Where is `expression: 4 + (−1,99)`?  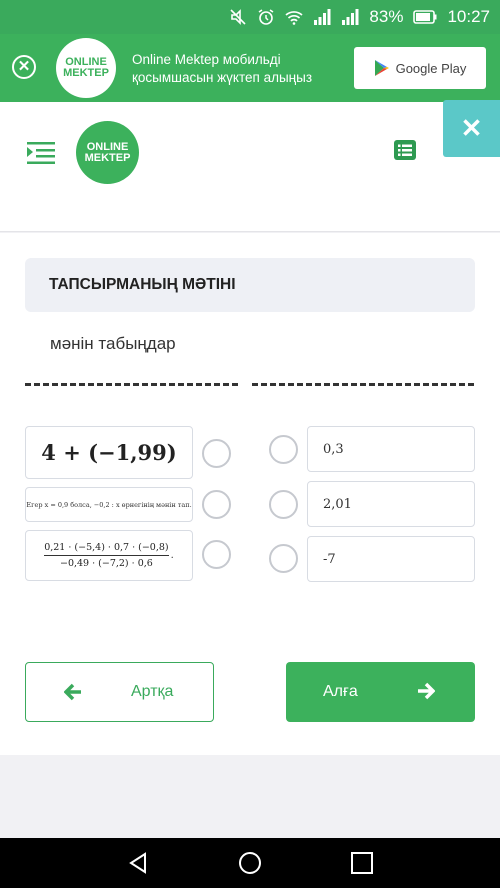
expression: 4 + (−1,99) is located at coordinates (109, 452).